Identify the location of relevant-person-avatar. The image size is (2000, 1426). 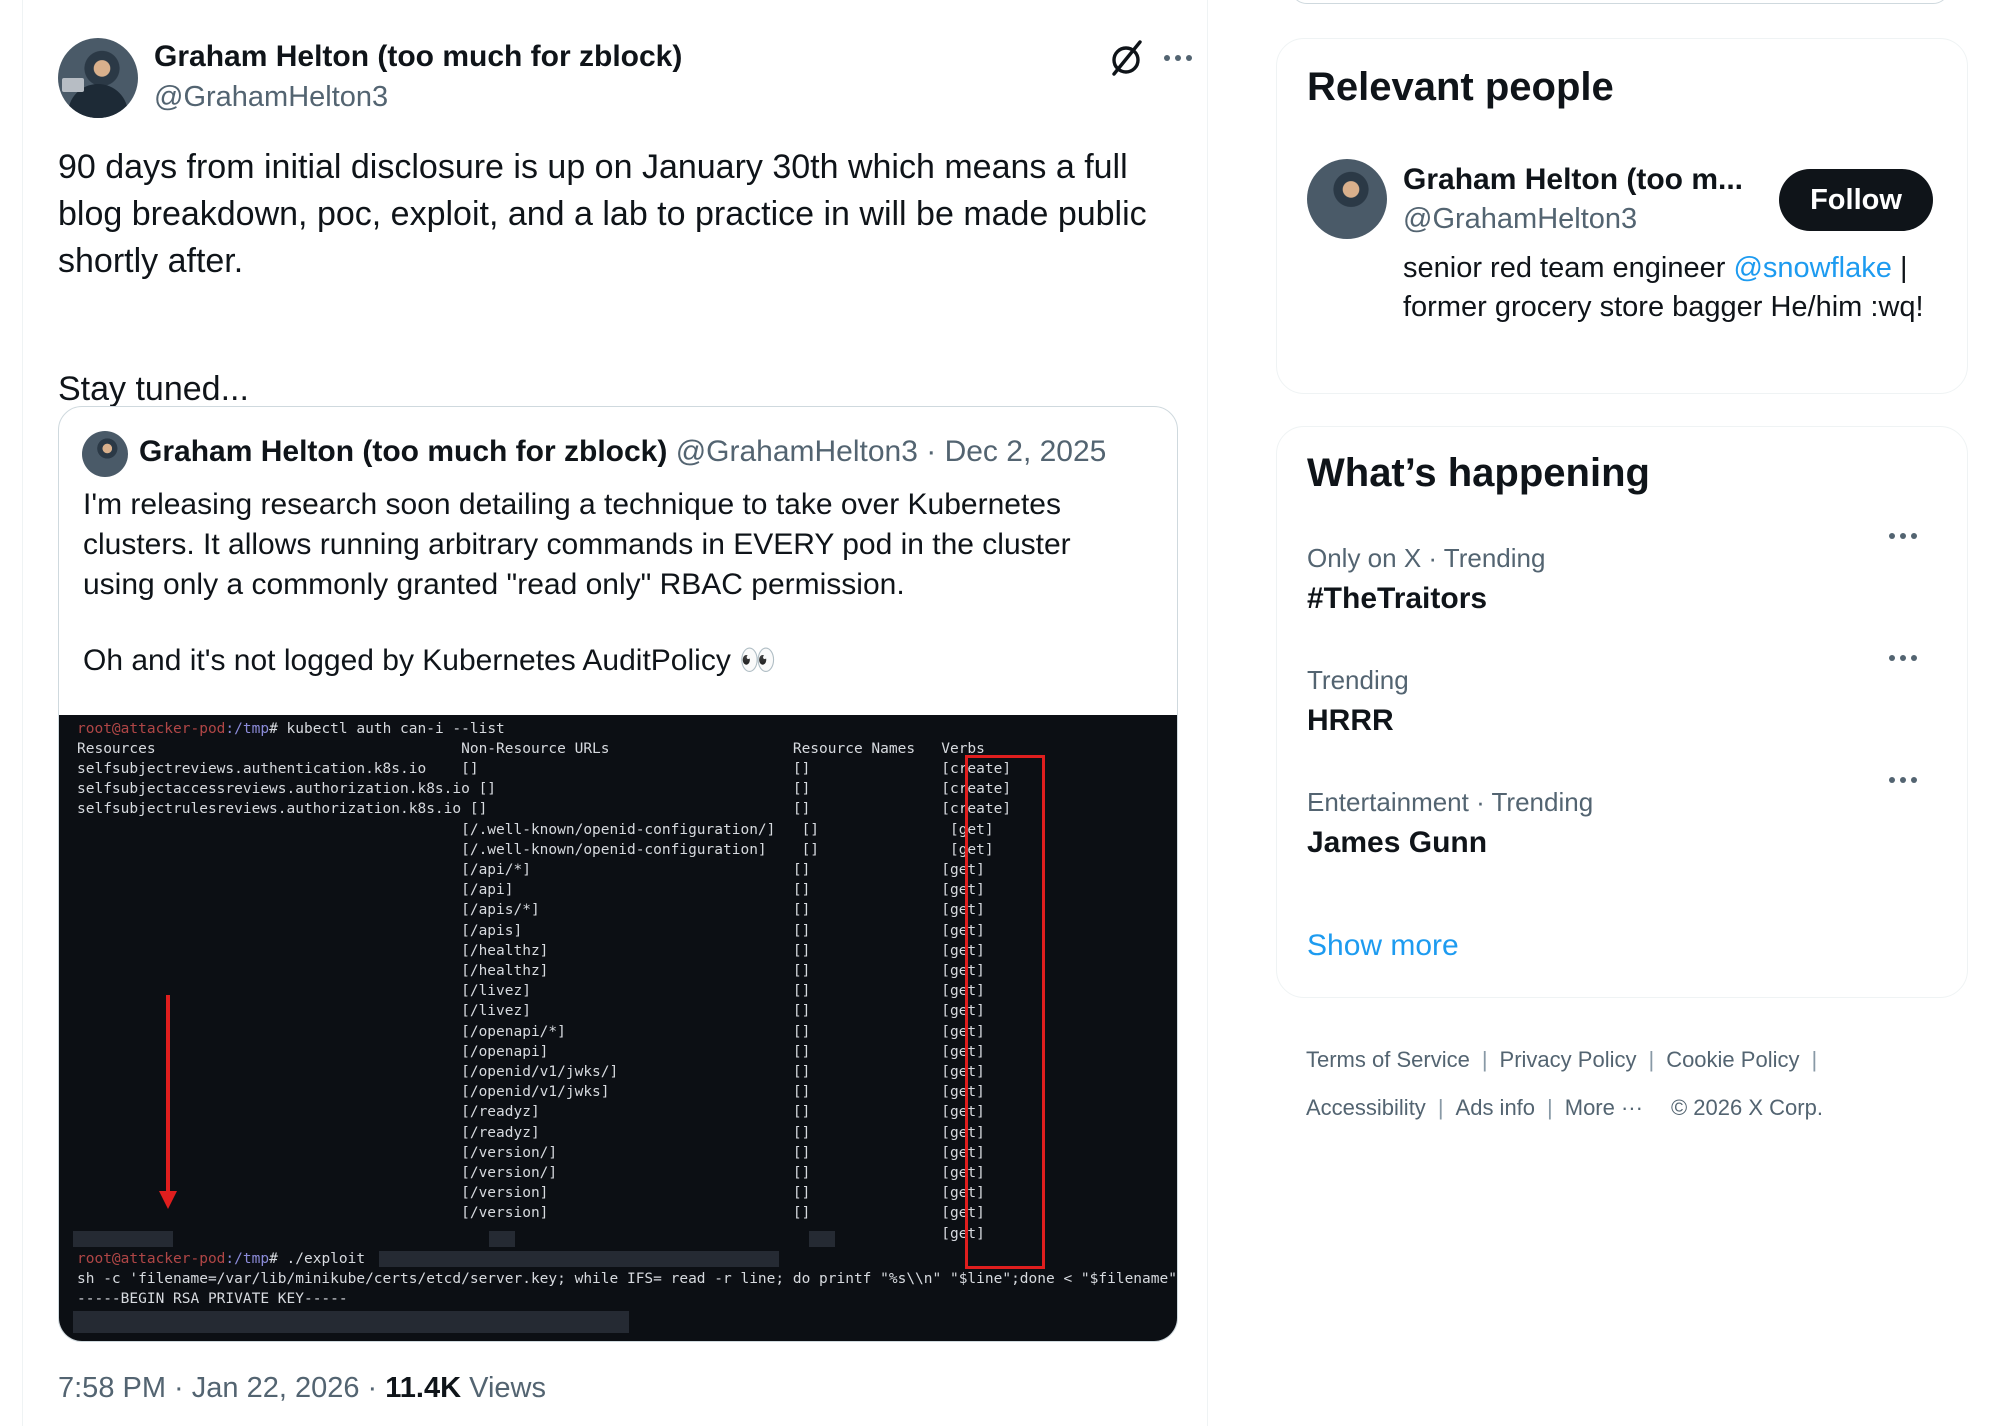
(1347, 199).